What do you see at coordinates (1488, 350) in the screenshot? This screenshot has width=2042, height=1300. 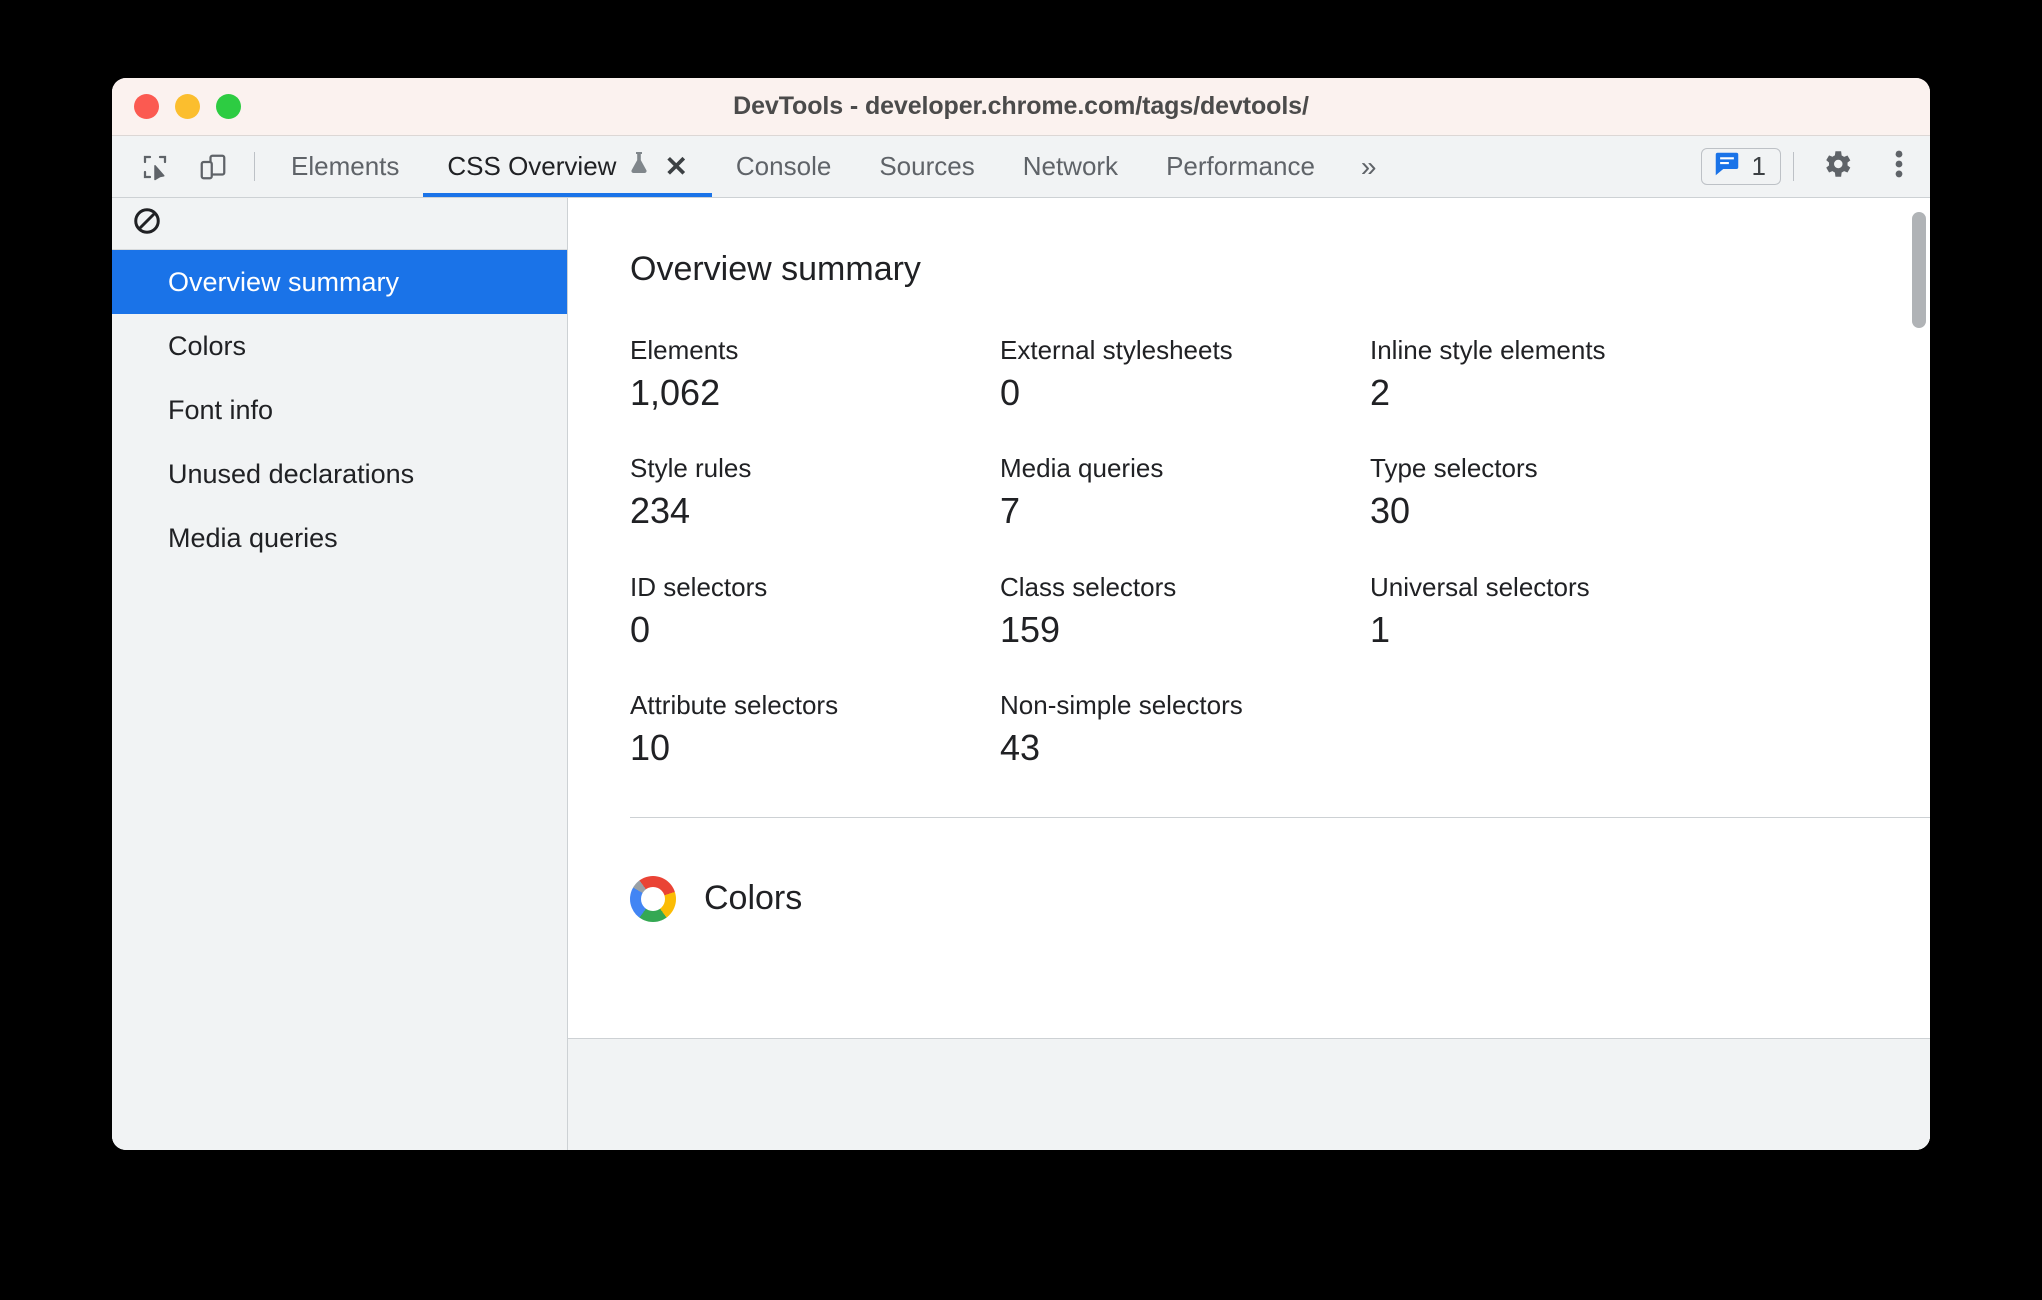 I see `stat-label: Inline style elements` at bounding box center [1488, 350].